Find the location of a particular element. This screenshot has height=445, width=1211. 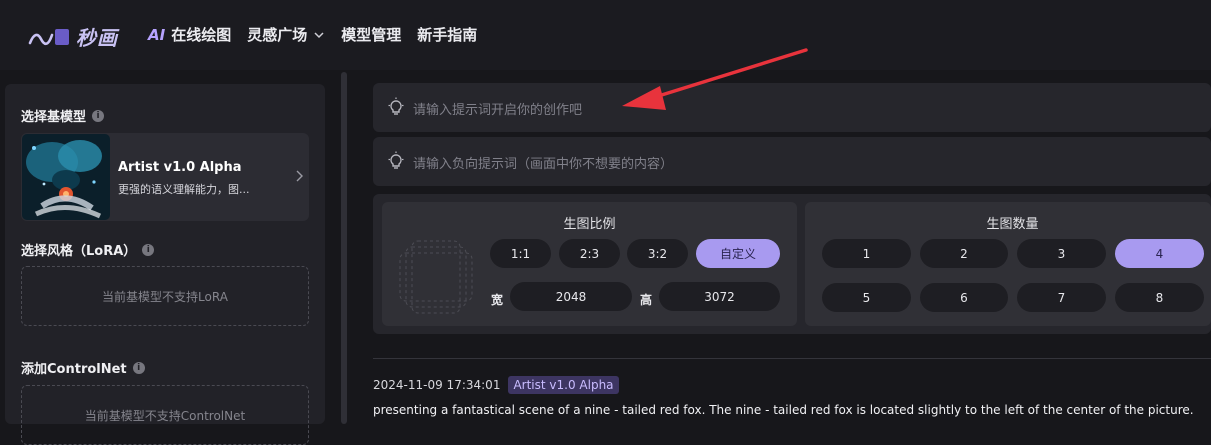

lora-title: 选择风格（LoRA） is located at coordinates (79, 251).